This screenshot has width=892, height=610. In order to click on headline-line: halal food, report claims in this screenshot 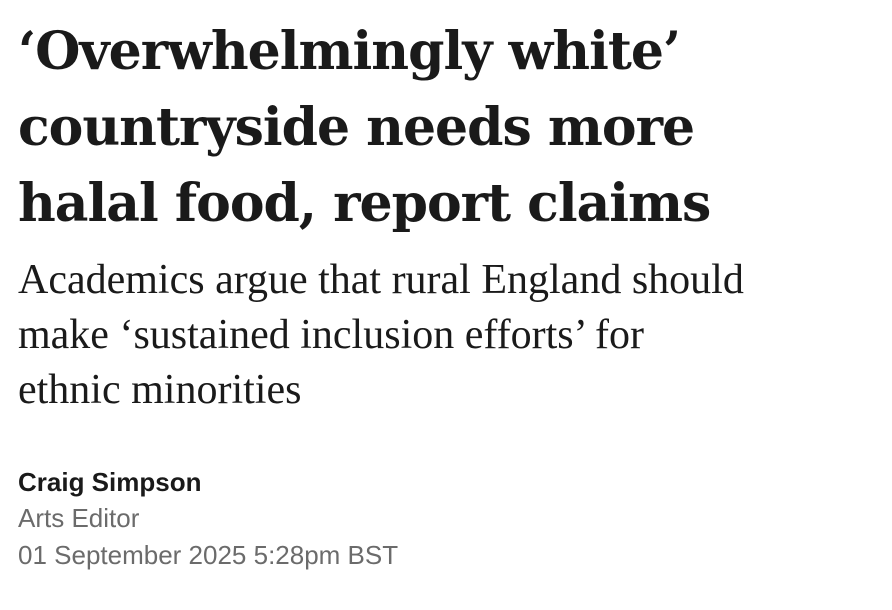, I will do `click(364, 203)`.